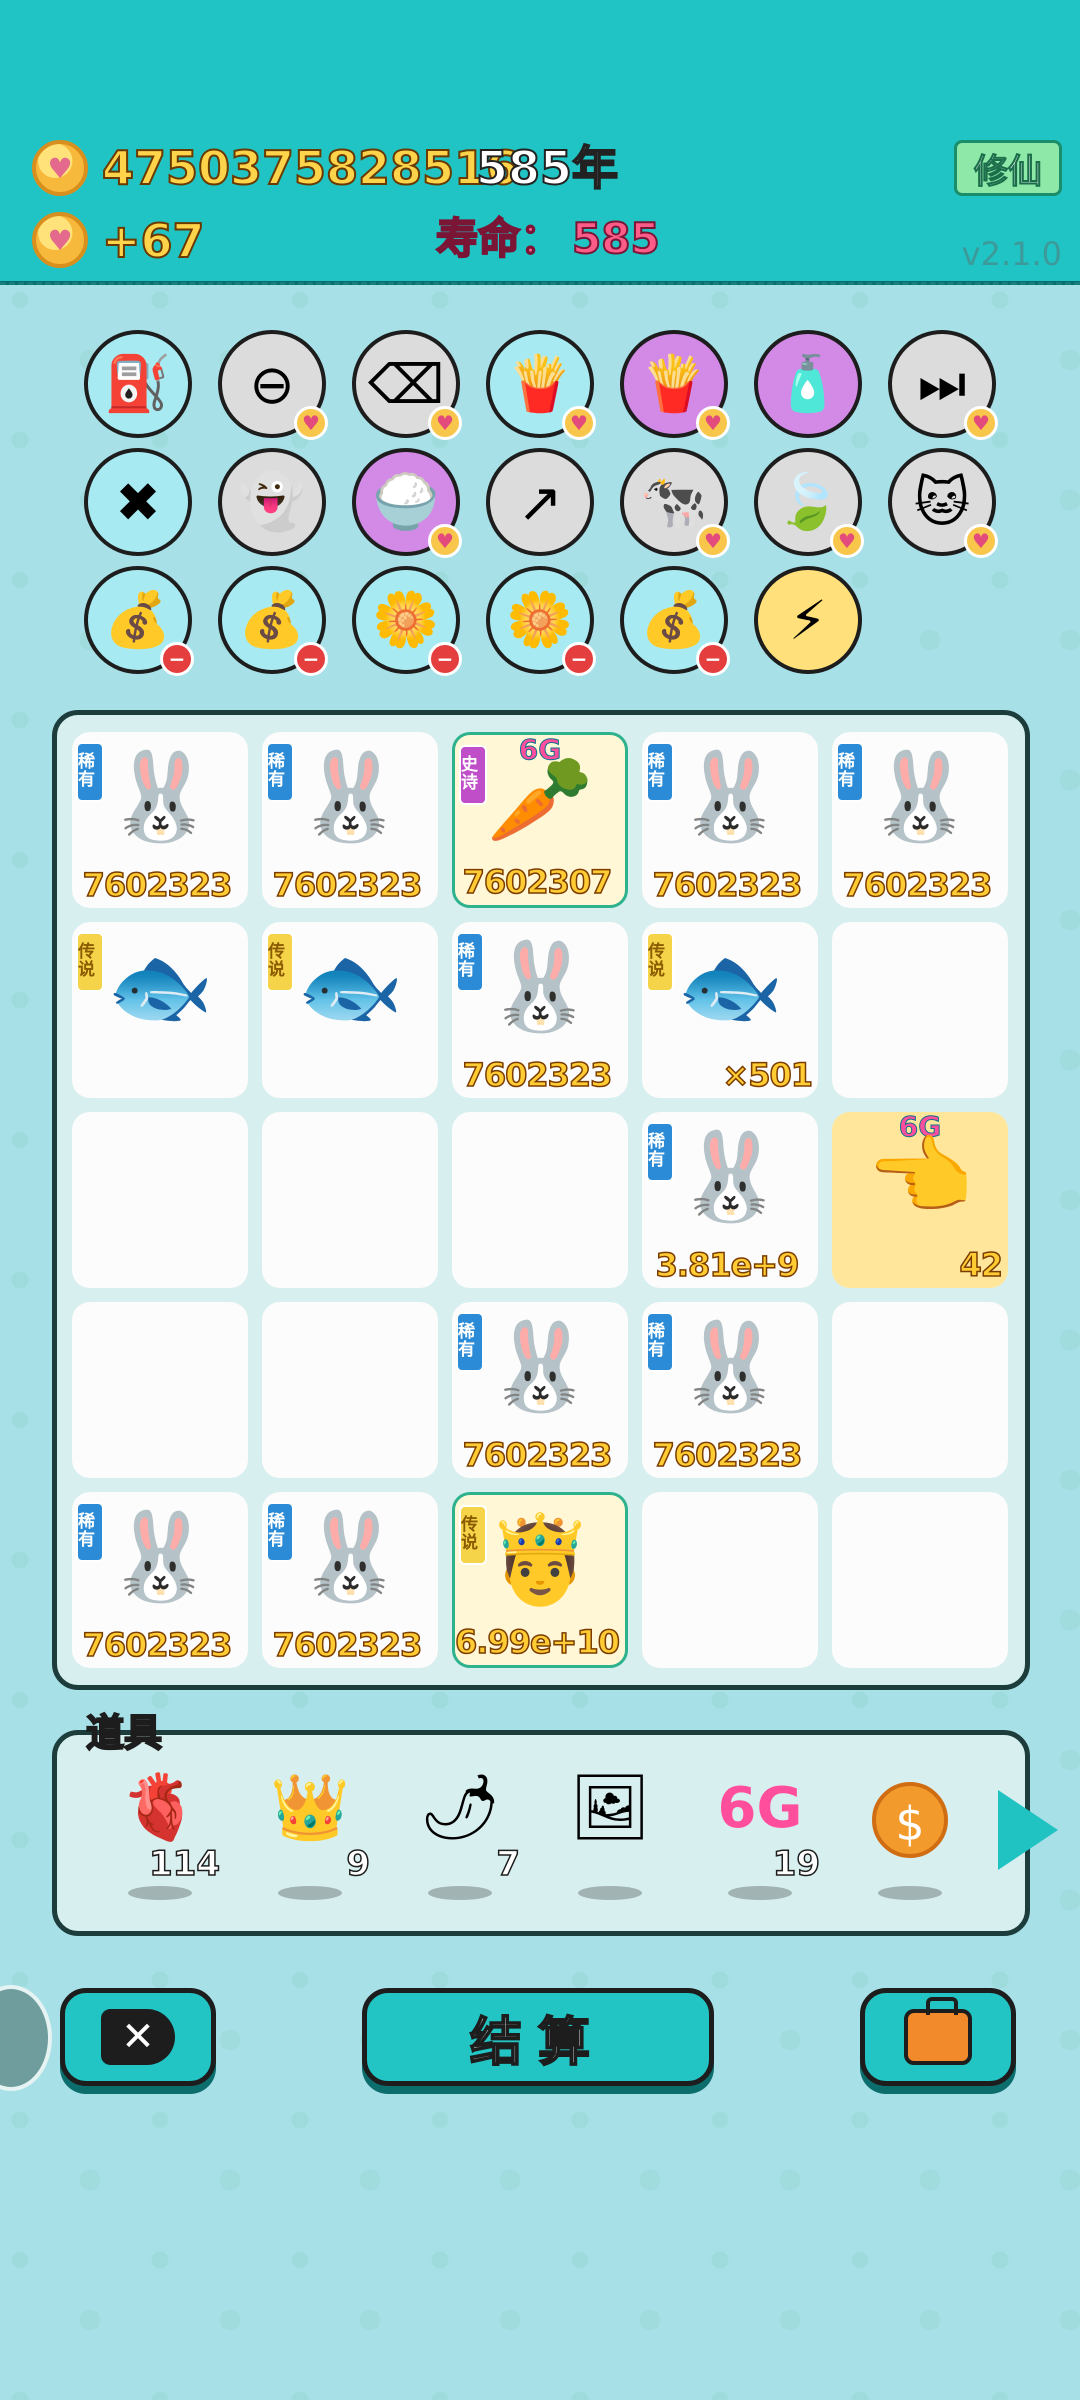  Describe the element at coordinates (124, 1733) in the screenshot. I see `items-title: 道具` at that location.